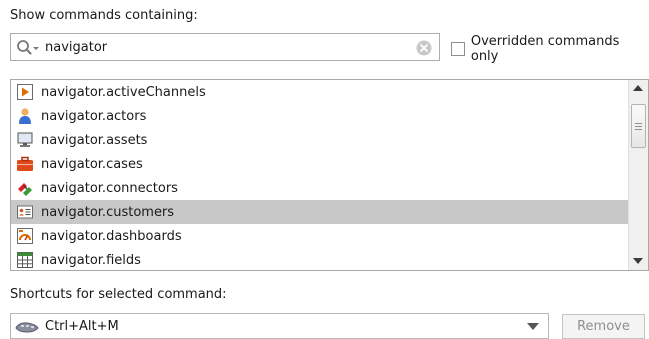 Image resolution: width=649 pixels, height=339 pixels. What do you see at coordinates (319, 140) in the screenshot?
I see `command-row: navigator.assets` at bounding box center [319, 140].